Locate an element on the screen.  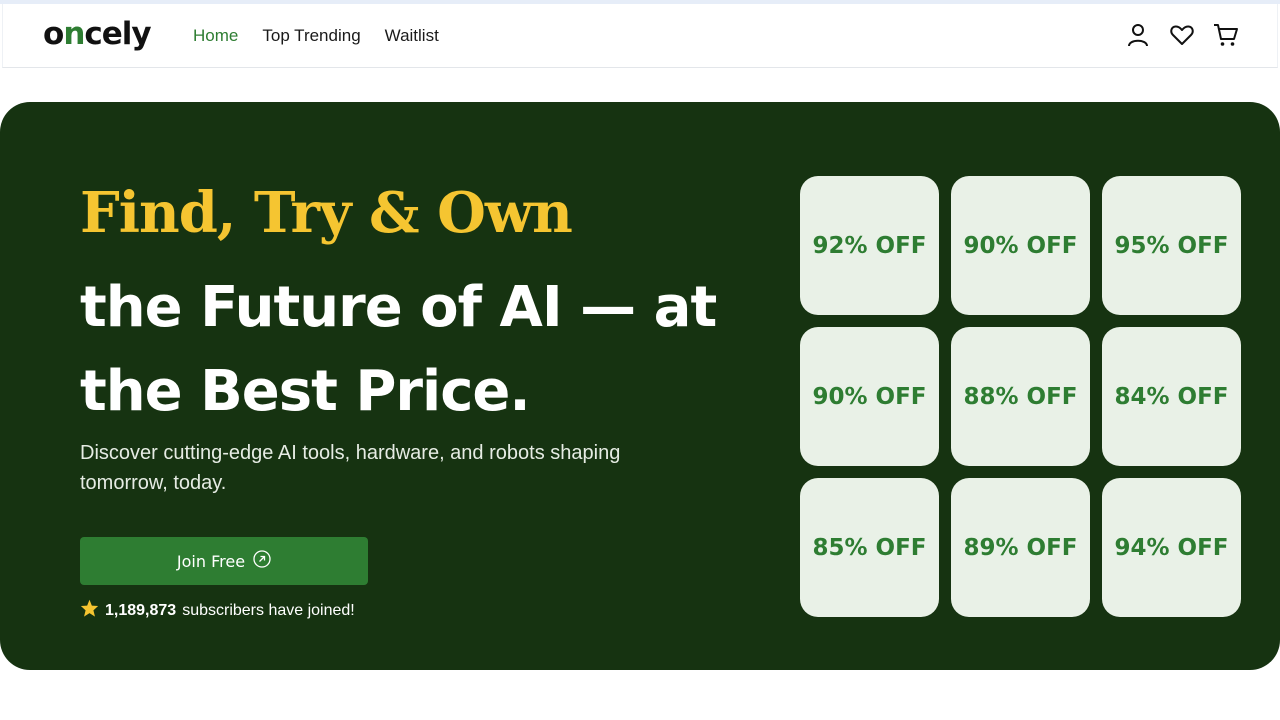
site-header: oncely Home Top Trending Waitlist is located at coordinates (640, 36).